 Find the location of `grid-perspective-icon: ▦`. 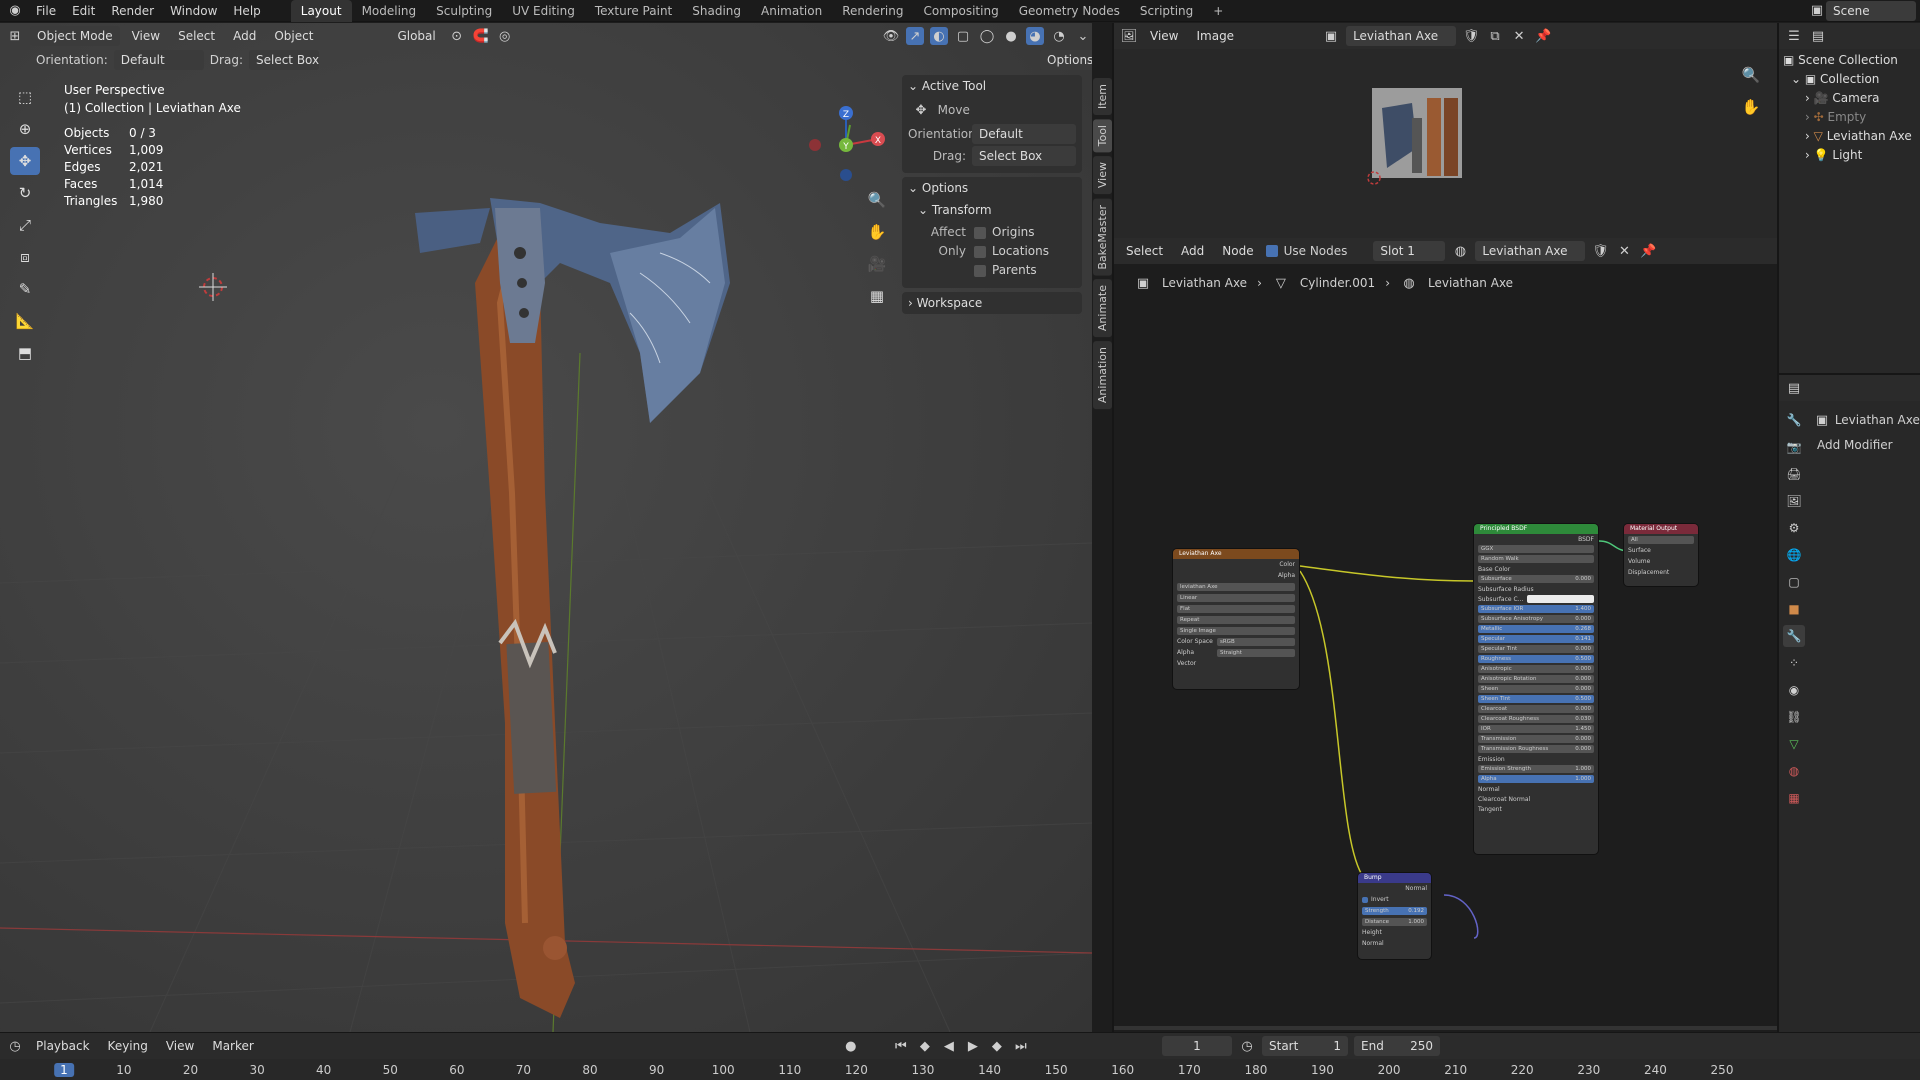

grid-perspective-icon: ▦ is located at coordinates (877, 296).